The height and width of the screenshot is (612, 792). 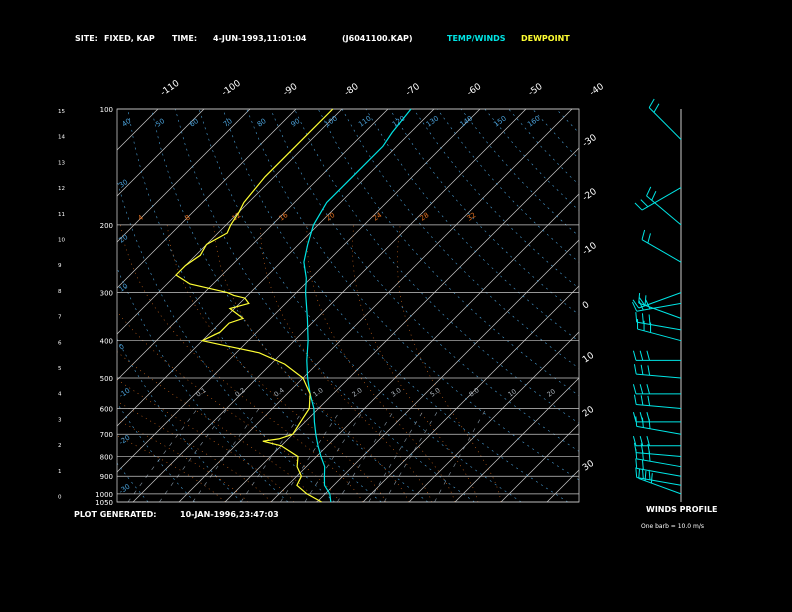 I want to click on mixing-ratio-label: 10, so click(x=512, y=392).